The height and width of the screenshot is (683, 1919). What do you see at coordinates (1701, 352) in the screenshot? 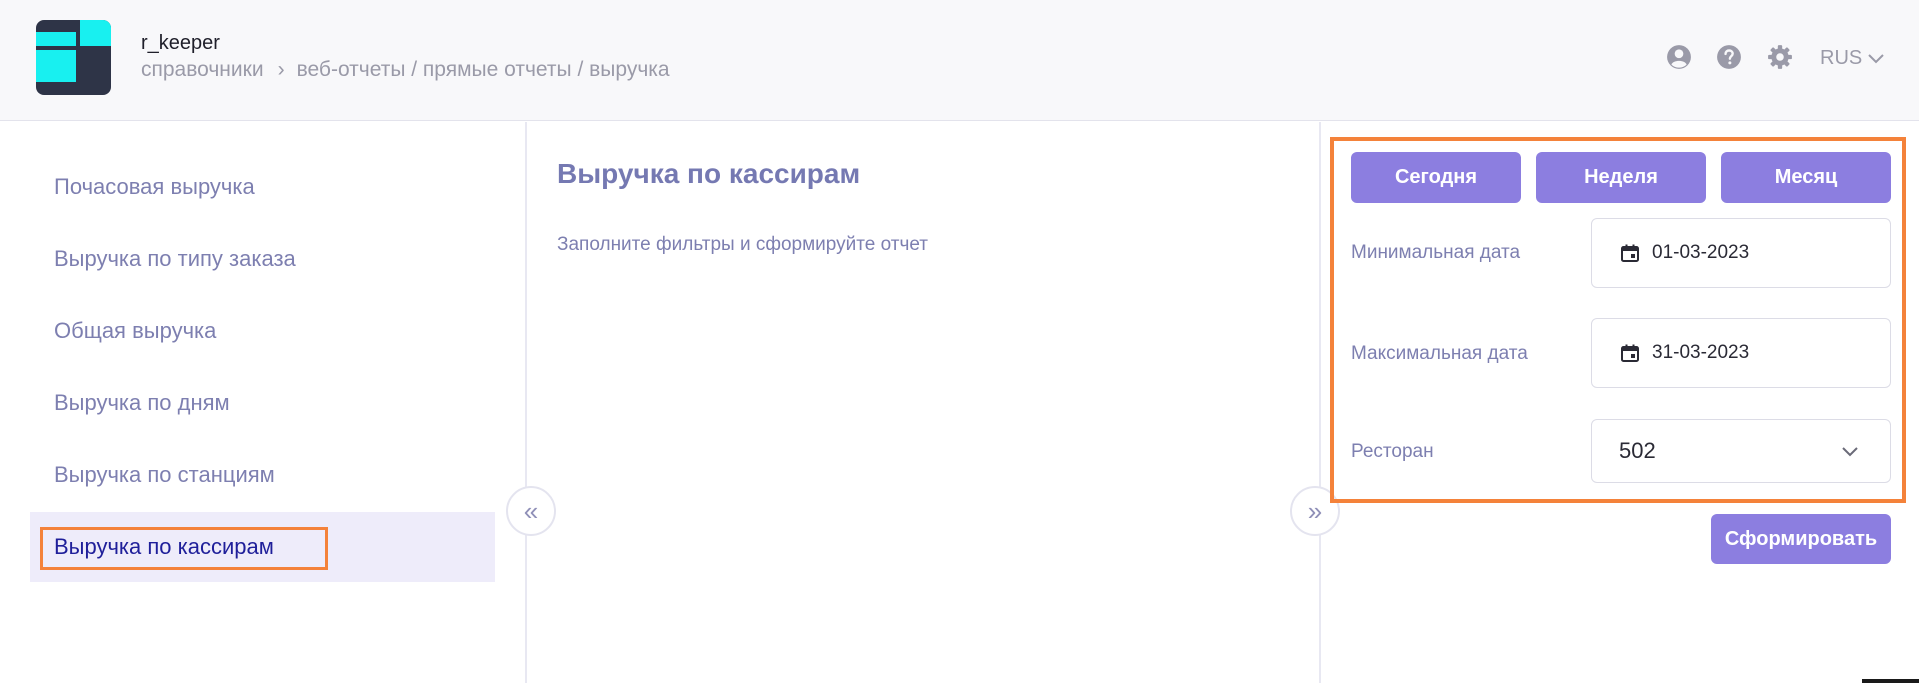
I see `max-date-value: 31-03-2023` at bounding box center [1701, 352].